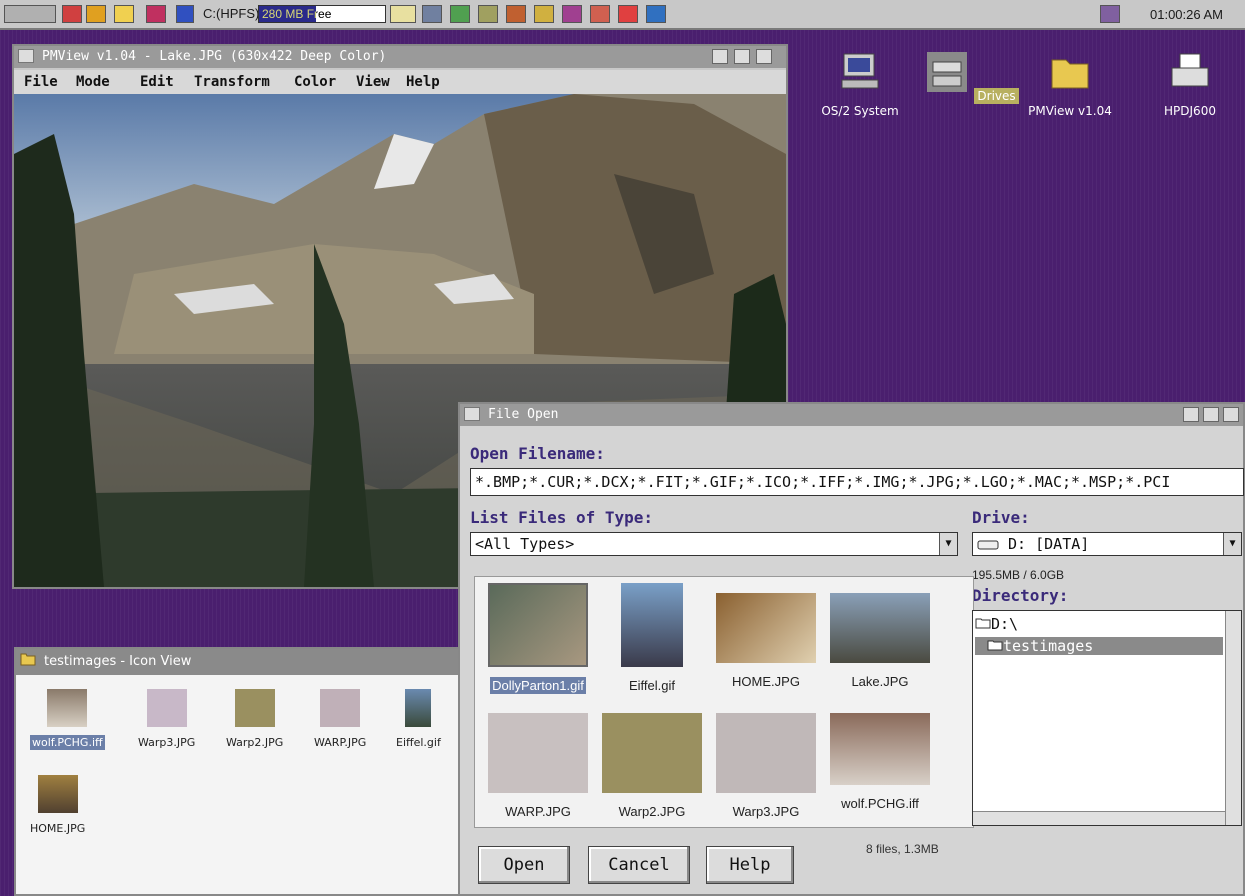  I want to click on flag-icon, so click(656, 14).